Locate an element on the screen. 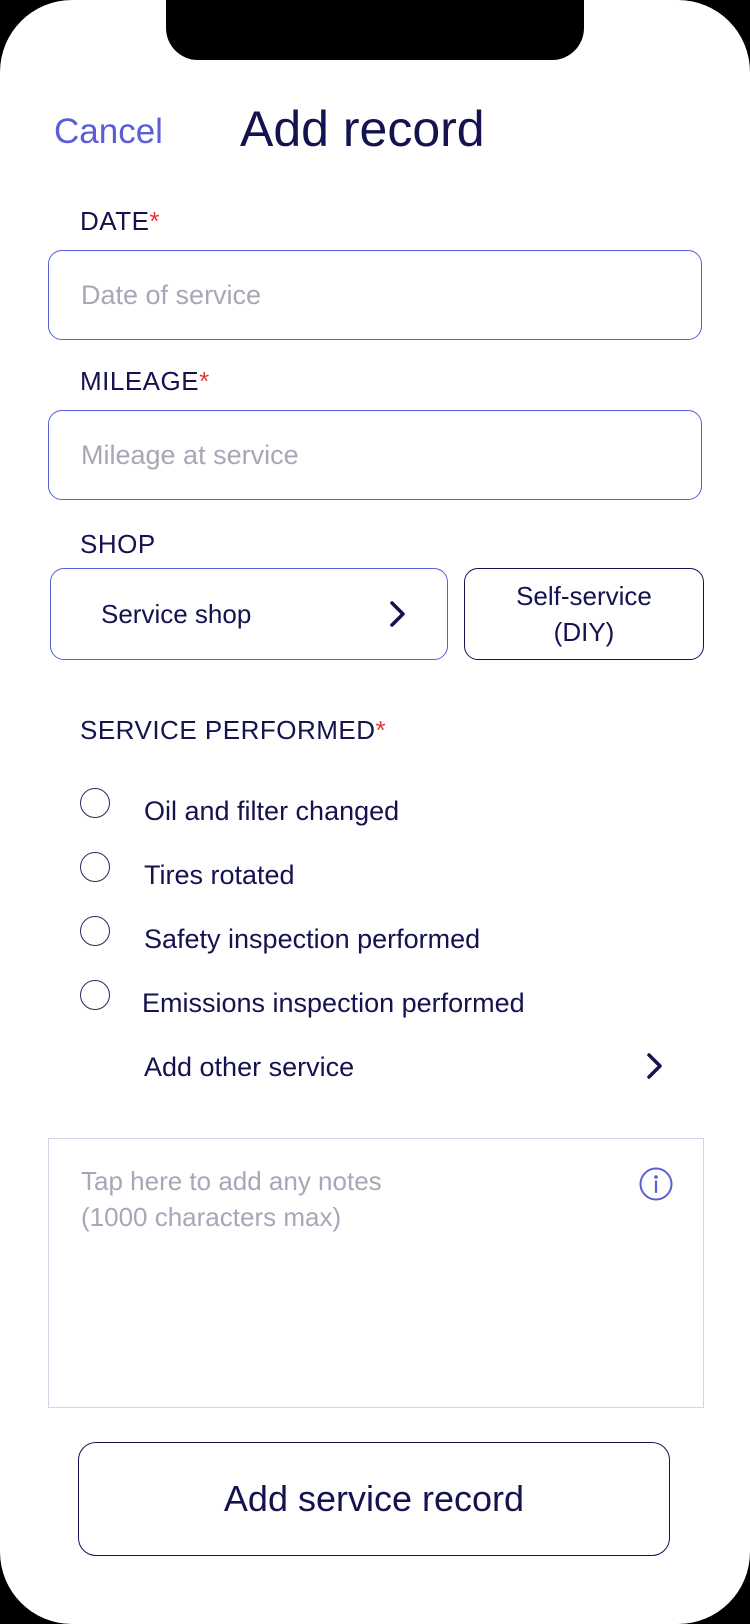  date-label: DATE* is located at coordinates (120, 221).